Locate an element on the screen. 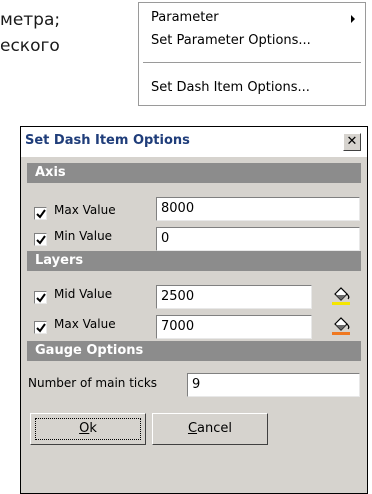 Image resolution: width=372 pixels, height=494 pixels. main-ticks-label: Number of main ticks is located at coordinates (93, 383).